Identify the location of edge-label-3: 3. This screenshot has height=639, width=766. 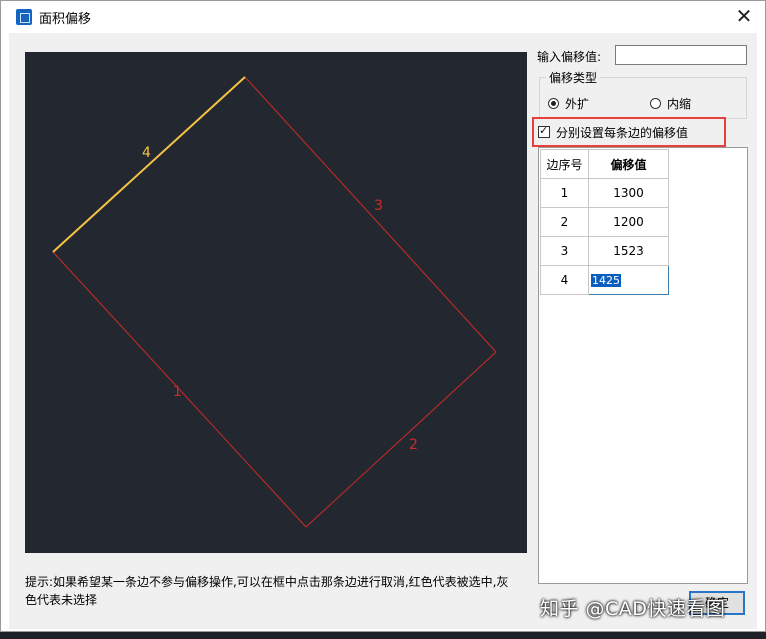
(378, 206).